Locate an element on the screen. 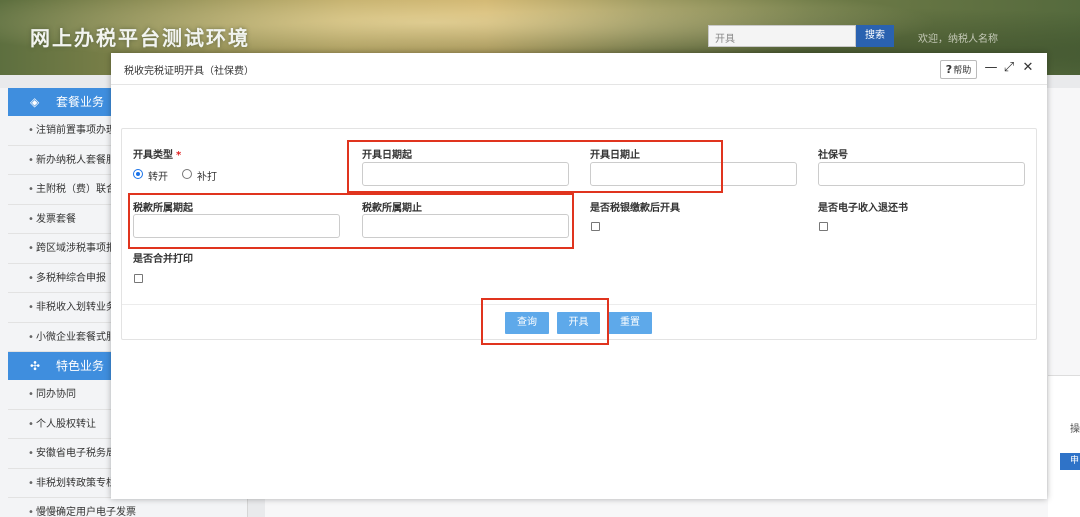  sidebar-item-label: 安徽省电子税务局 is located at coordinates (76, 453).